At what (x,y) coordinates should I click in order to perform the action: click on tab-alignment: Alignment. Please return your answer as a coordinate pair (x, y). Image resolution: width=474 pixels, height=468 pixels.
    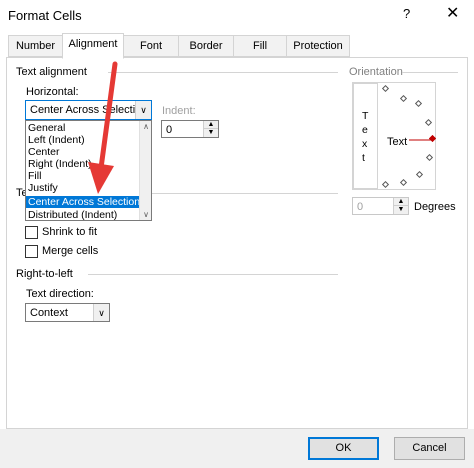
    Looking at the image, I should click on (93, 46).